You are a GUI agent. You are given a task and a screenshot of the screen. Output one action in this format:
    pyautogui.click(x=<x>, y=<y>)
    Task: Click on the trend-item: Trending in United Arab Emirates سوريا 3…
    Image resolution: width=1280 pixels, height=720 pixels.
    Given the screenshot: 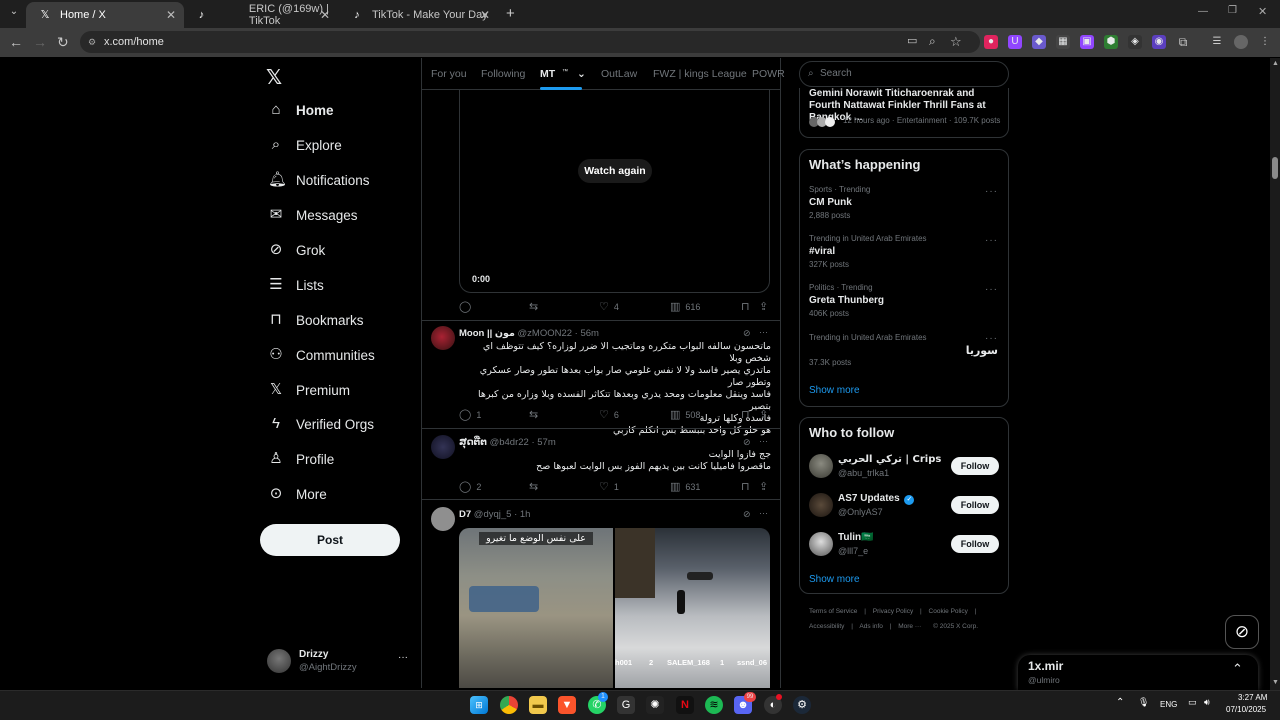 What is the action you would take?
    pyautogui.click(x=904, y=351)
    